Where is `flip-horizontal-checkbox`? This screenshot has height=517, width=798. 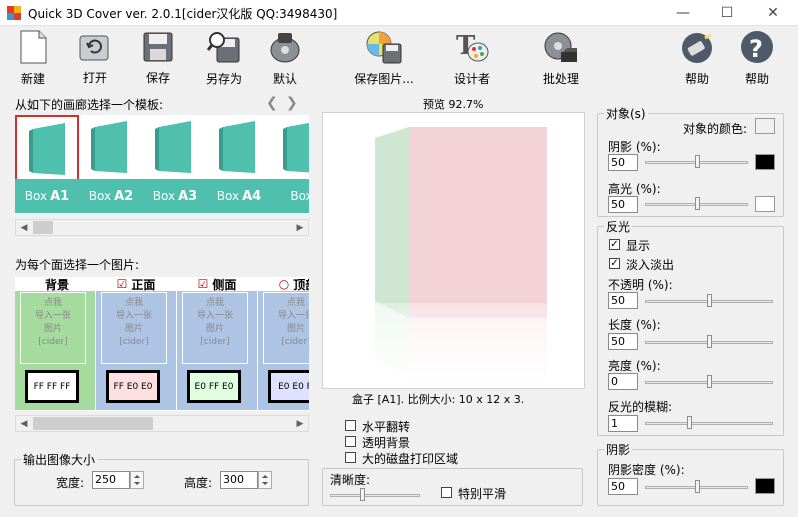 flip-horizontal-checkbox is located at coordinates (350, 425).